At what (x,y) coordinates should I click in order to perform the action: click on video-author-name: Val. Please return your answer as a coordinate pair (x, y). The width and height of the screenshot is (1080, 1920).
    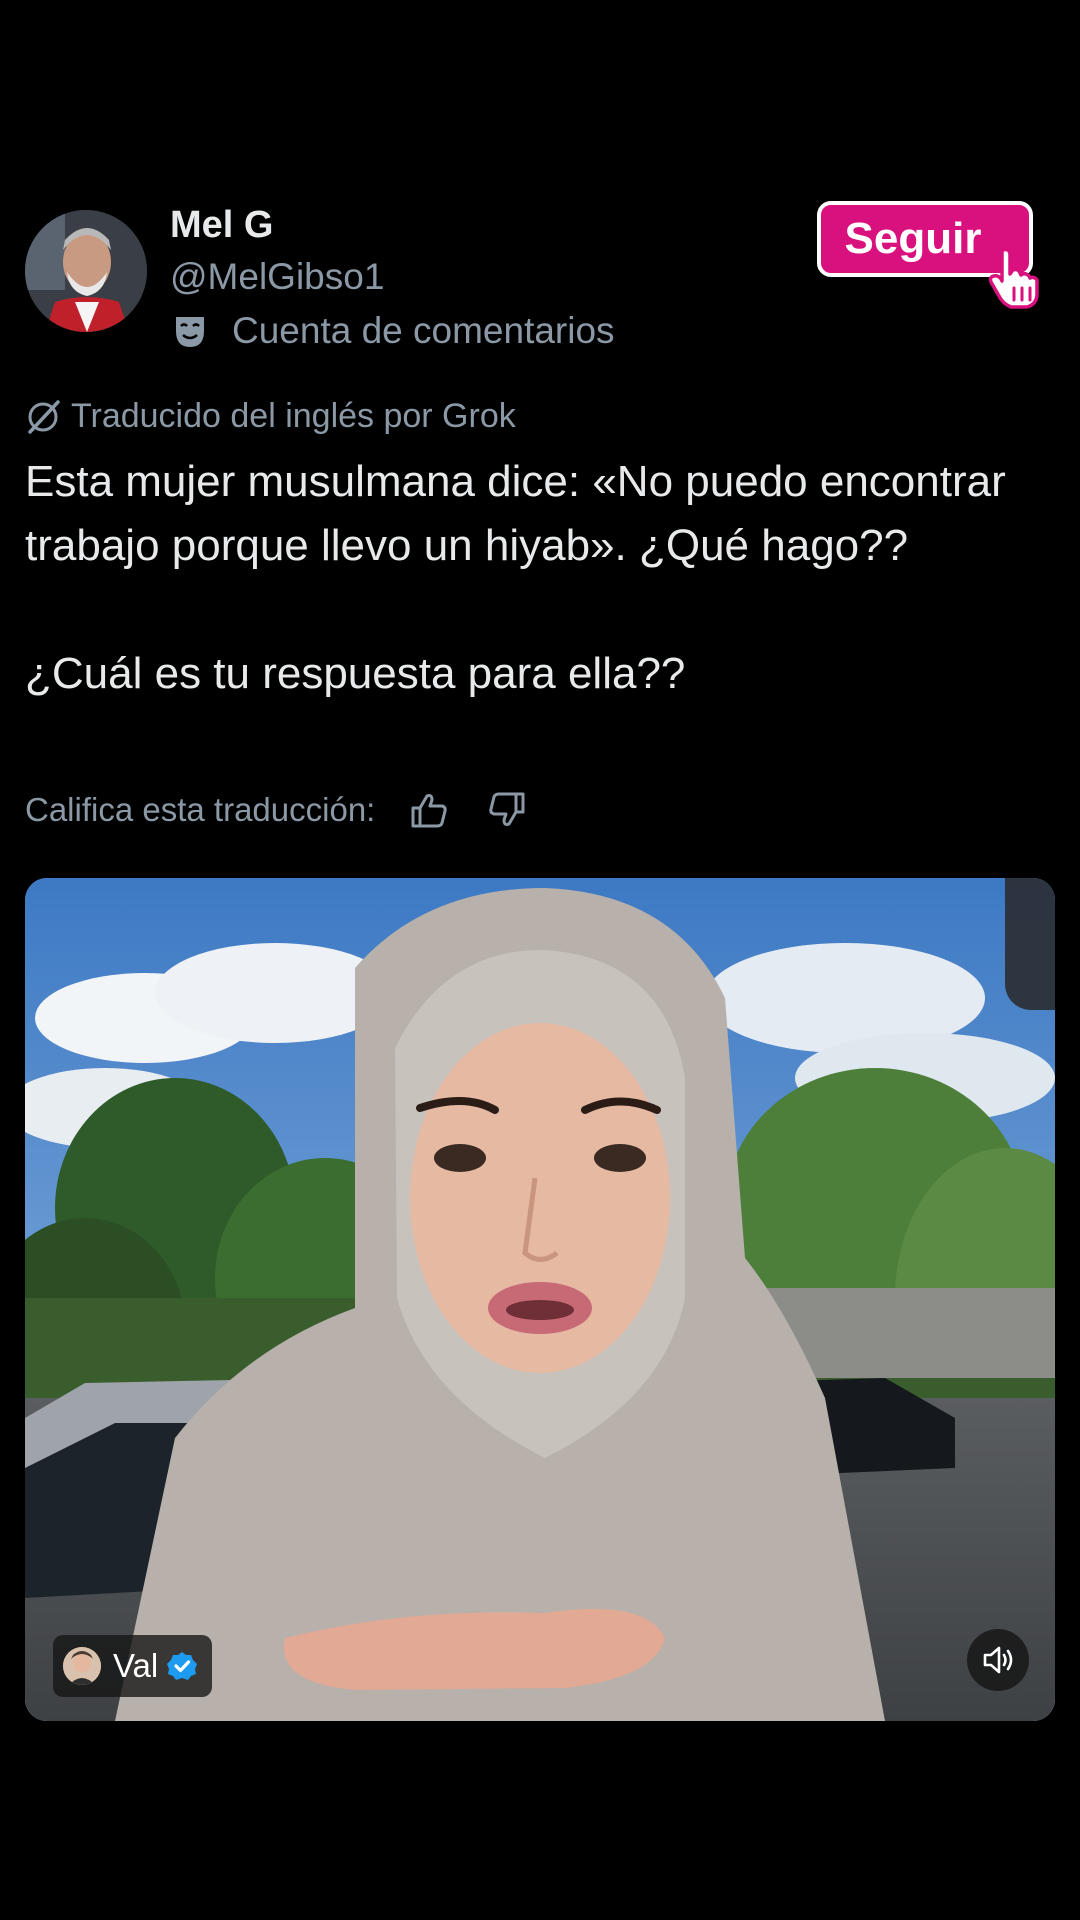
    Looking at the image, I should click on (136, 1665).